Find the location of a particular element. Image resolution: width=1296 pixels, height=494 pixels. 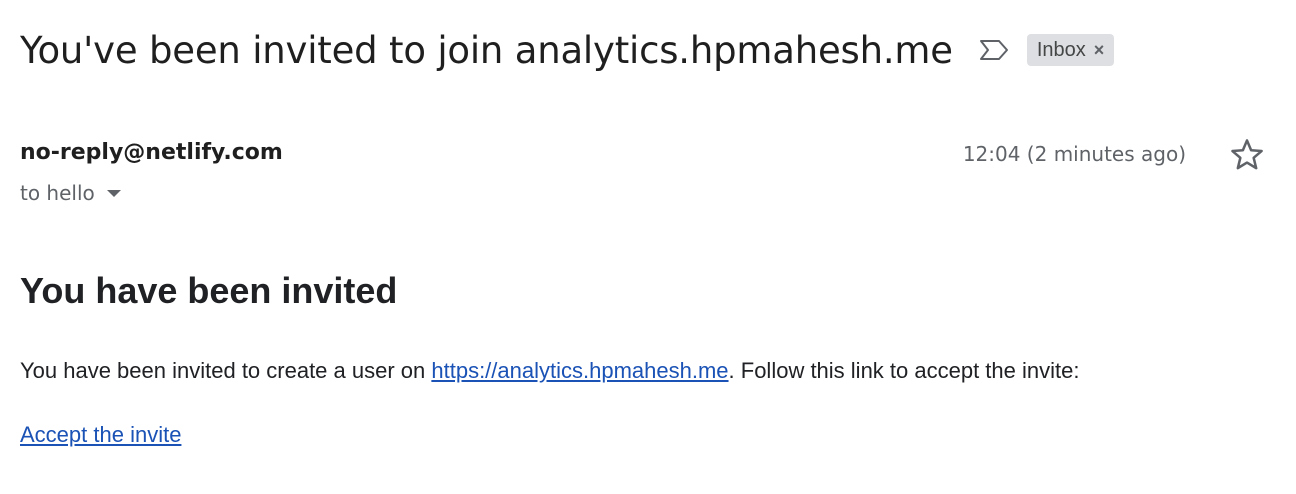

star-icon is located at coordinates (1247, 155).